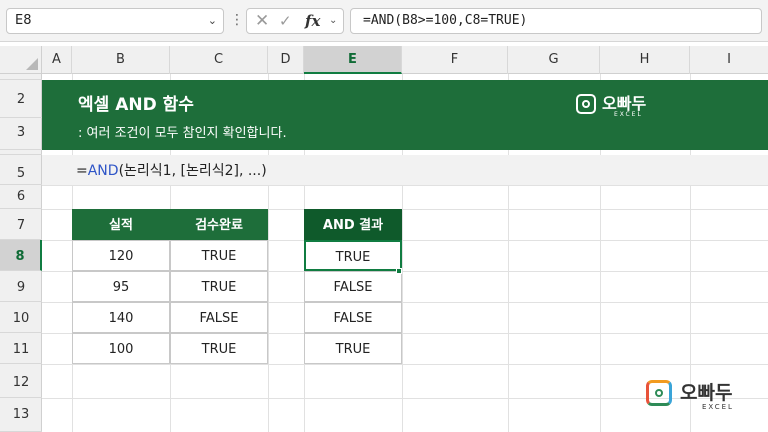 Image resolution: width=768 pixels, height=432 pixels. What do you see at coordinates (121, 286) in the screenshot?
I see `table-cell: 95` at bounding box center [121, 286].